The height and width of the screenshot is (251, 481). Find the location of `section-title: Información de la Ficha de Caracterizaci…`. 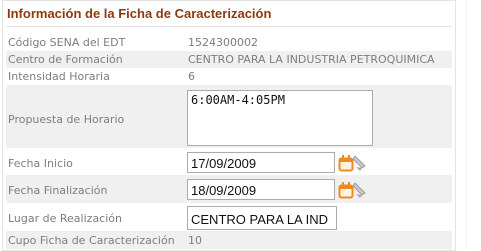

section-title: Información de la Ficha de Caracterizaci… is located at coordinates (139, 13).